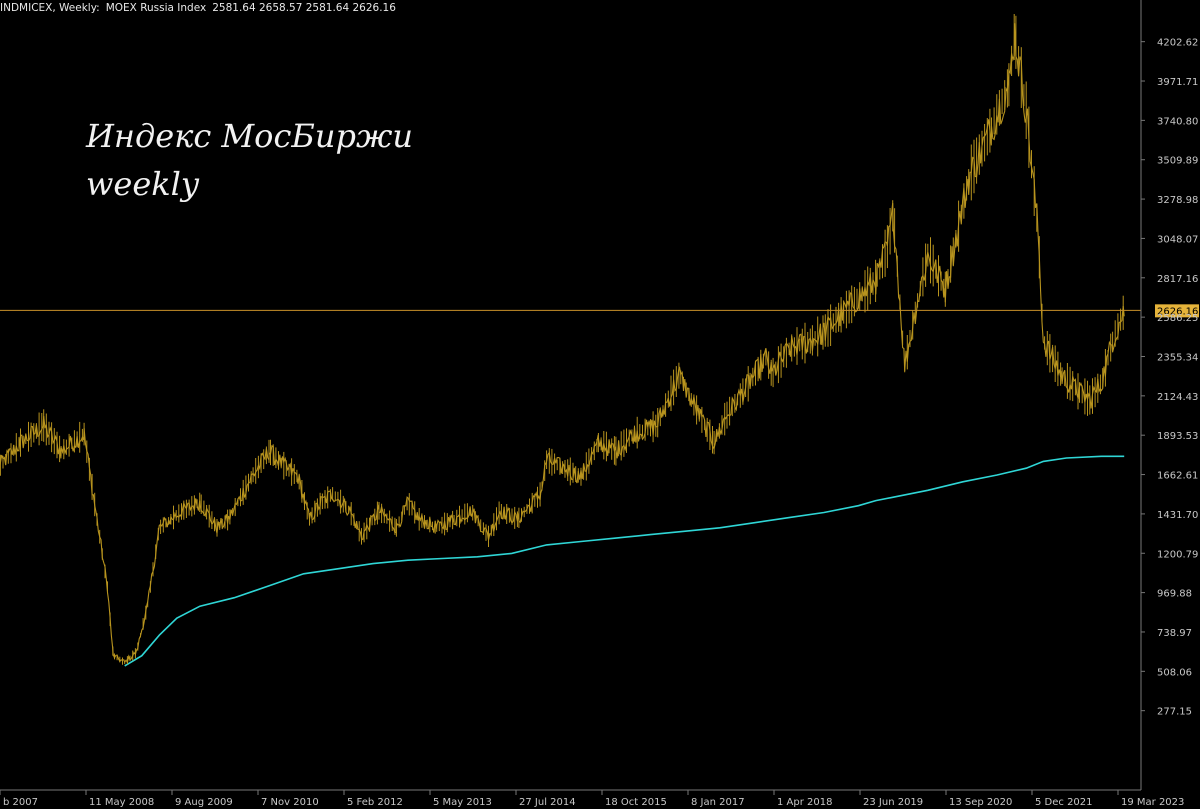  Describe the element at coordinates (20, 802) in the screenshot. I see `x-tick-label: b 2007` at that location.